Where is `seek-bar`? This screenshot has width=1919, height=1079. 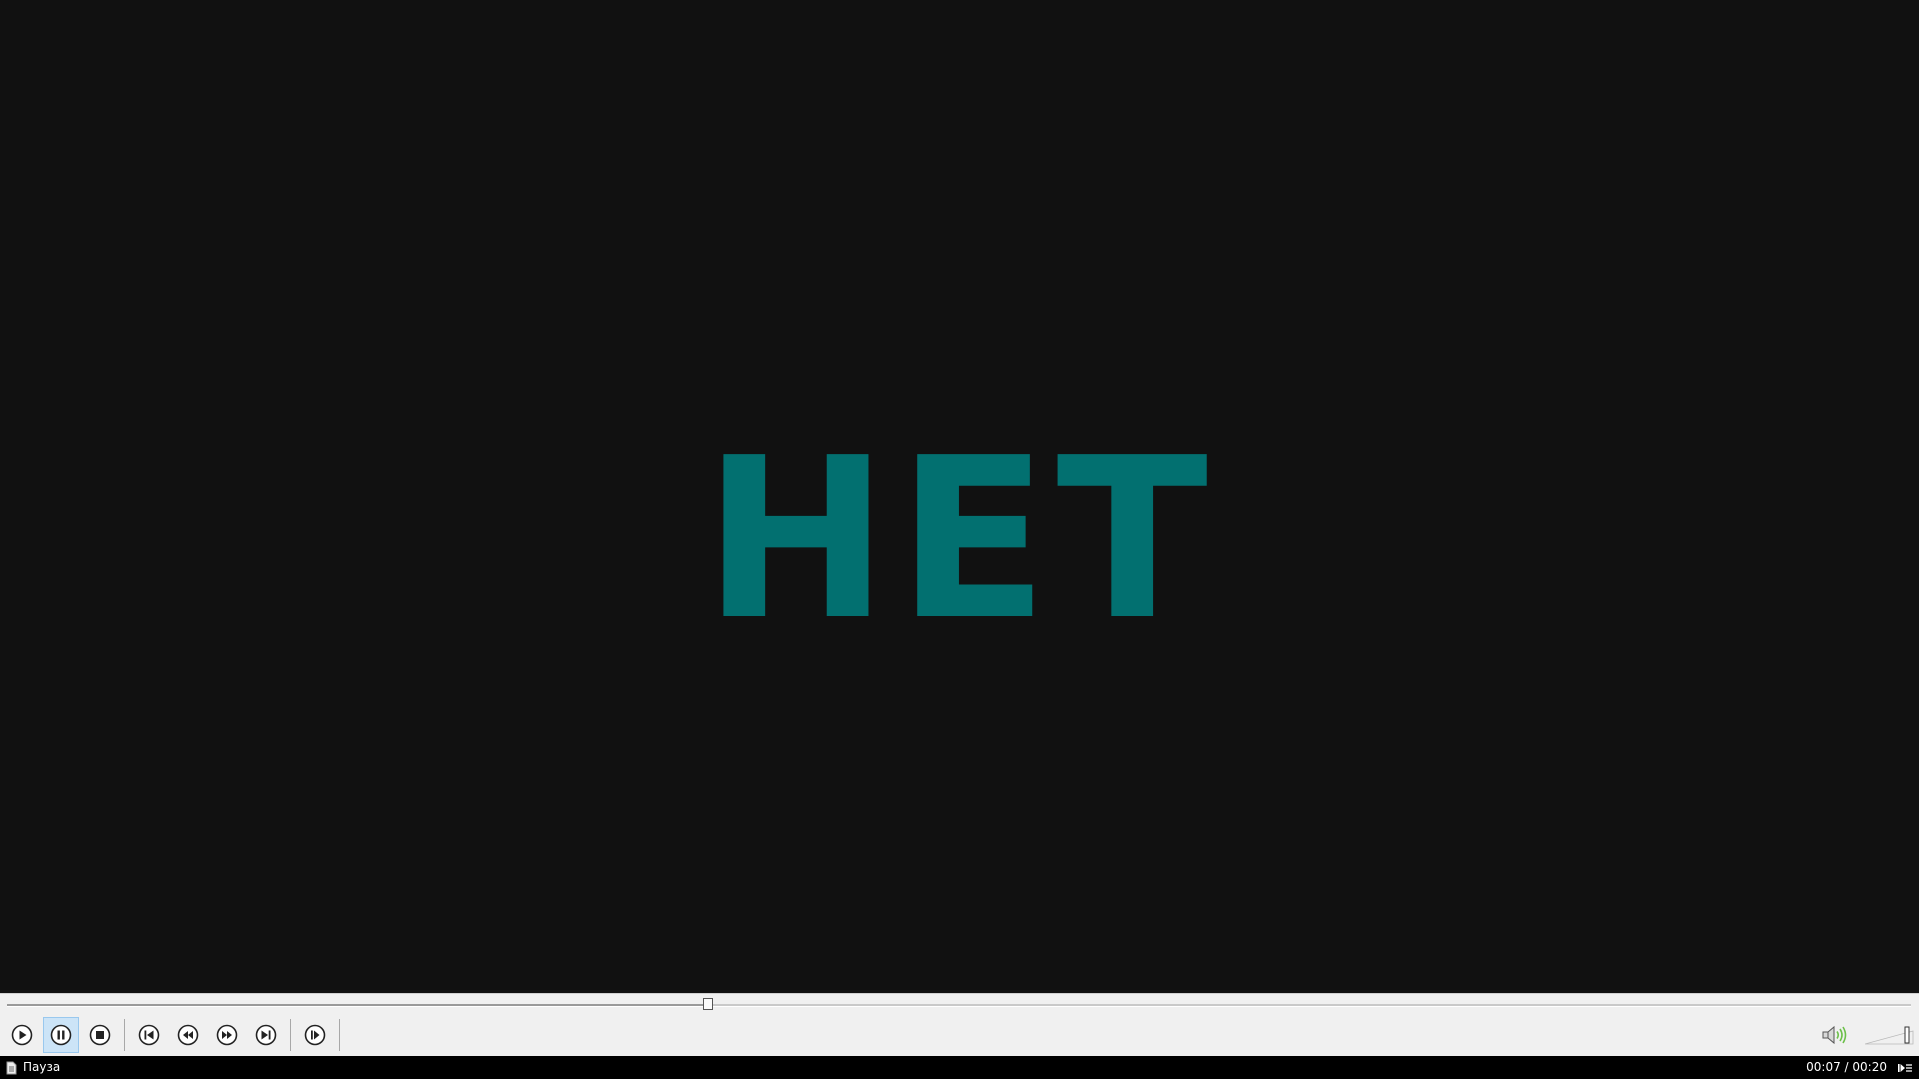
seek-bar is located at coordinates (959, 1004).